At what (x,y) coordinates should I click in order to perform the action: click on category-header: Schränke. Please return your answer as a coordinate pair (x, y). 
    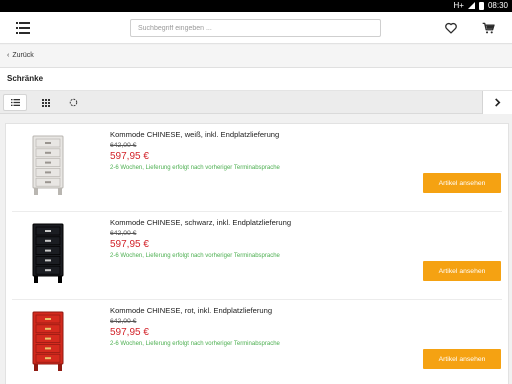
    Looking at the image, I should click on (256, 79).